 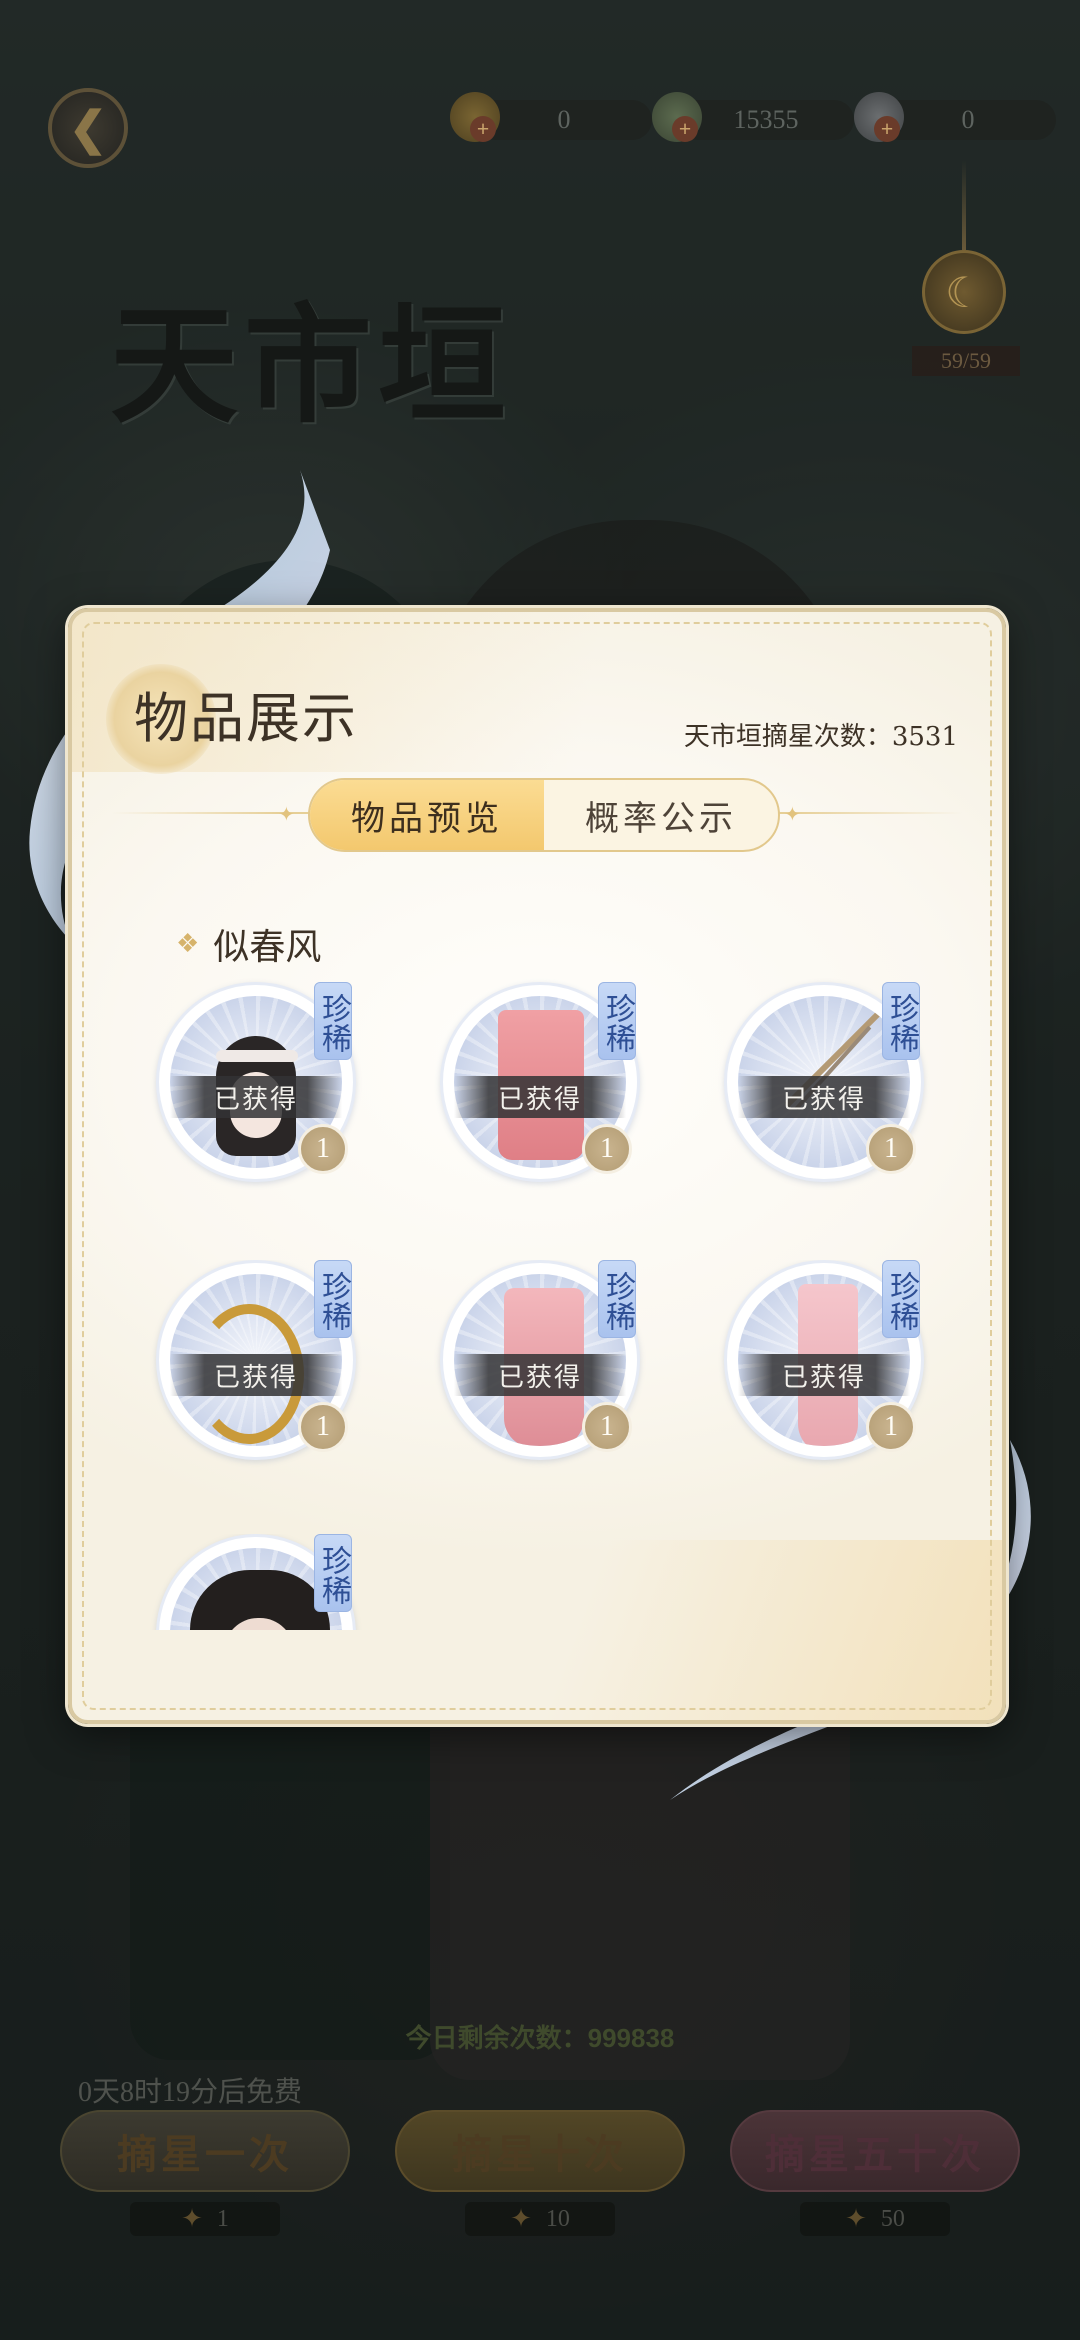 I want to click on tab-probability: 概率公示, so click(x=661, y=815).